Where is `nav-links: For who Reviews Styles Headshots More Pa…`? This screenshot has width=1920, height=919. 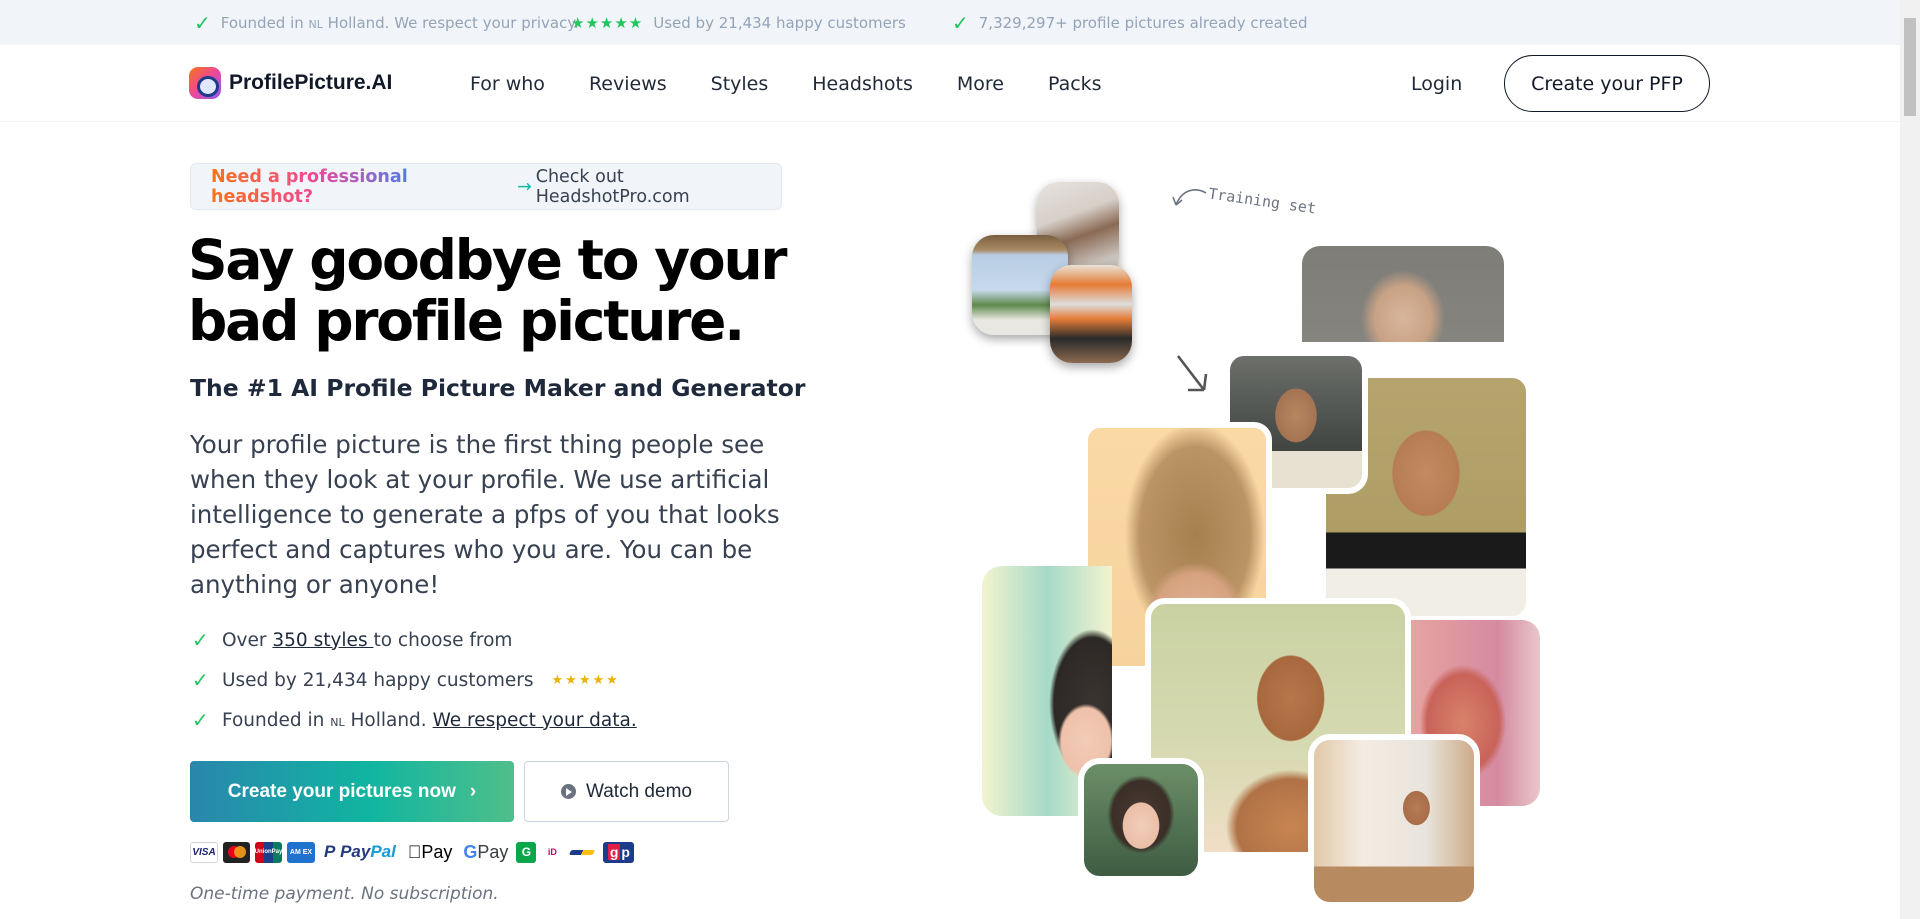 nav-links: For who Reviews Styles Headshots More Pa… is located at coordinates (786, 83).